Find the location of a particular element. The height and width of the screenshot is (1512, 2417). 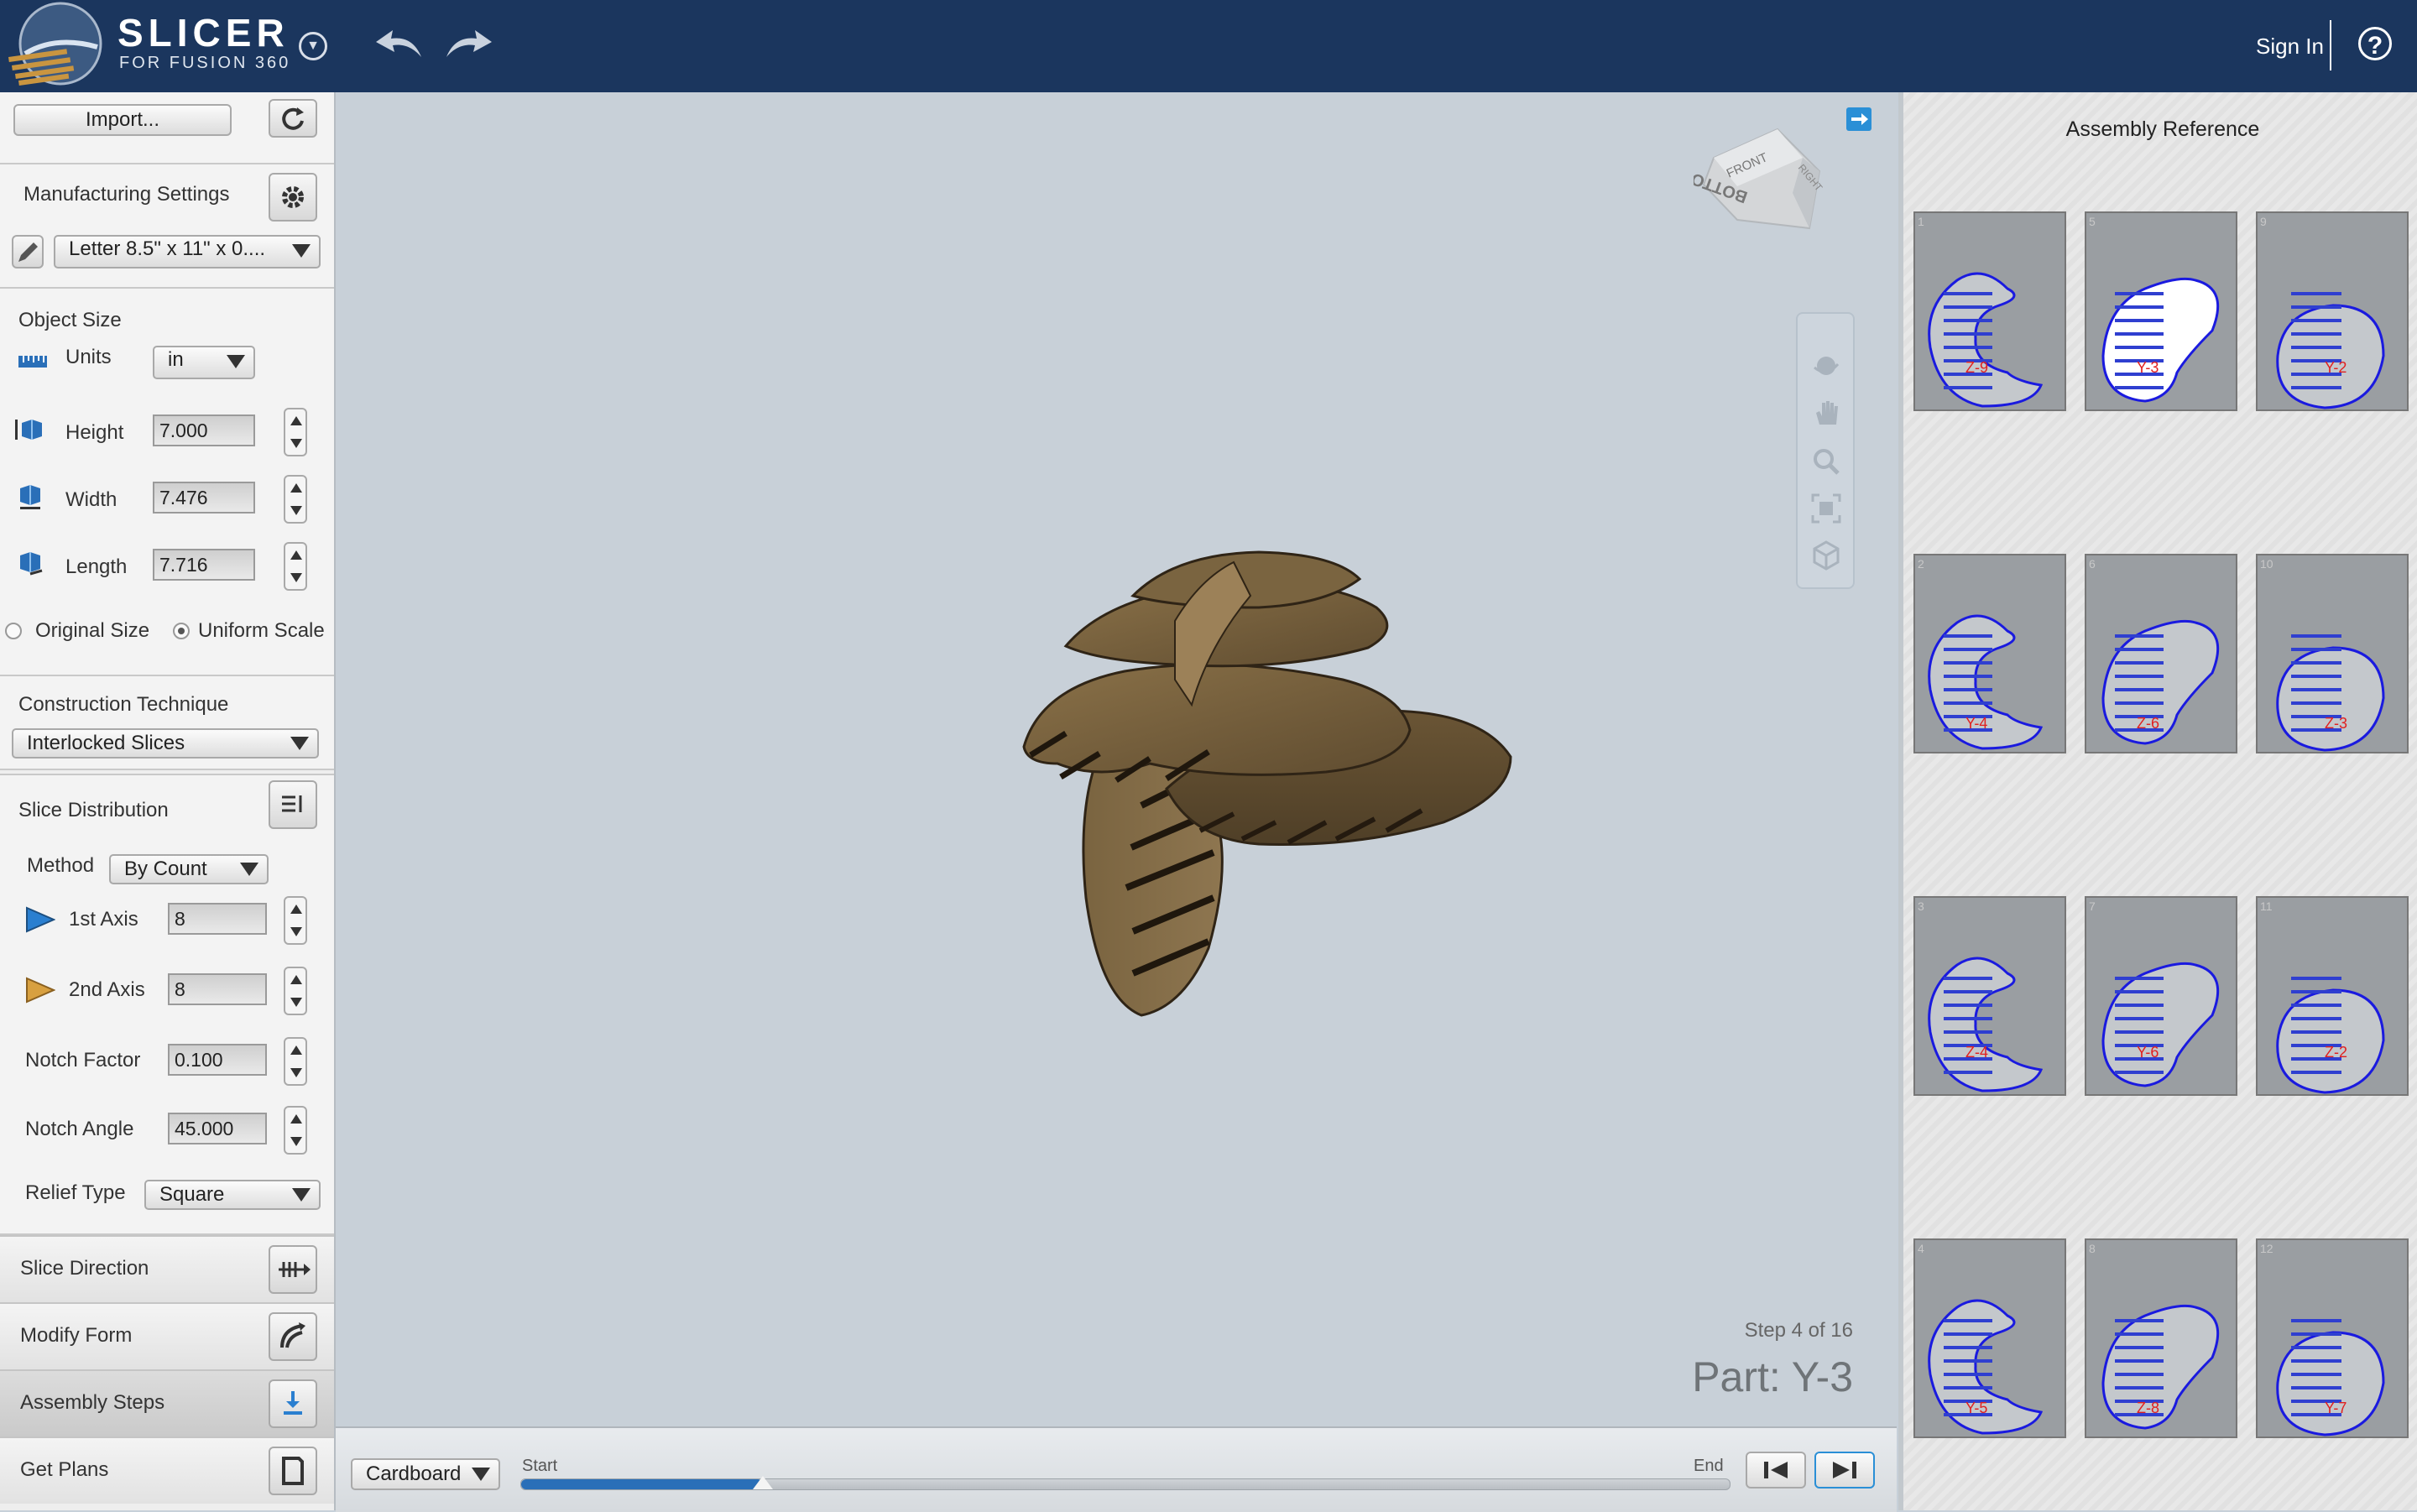

notch-angle-field: 45.000 is located at coordinates (217, 1129).